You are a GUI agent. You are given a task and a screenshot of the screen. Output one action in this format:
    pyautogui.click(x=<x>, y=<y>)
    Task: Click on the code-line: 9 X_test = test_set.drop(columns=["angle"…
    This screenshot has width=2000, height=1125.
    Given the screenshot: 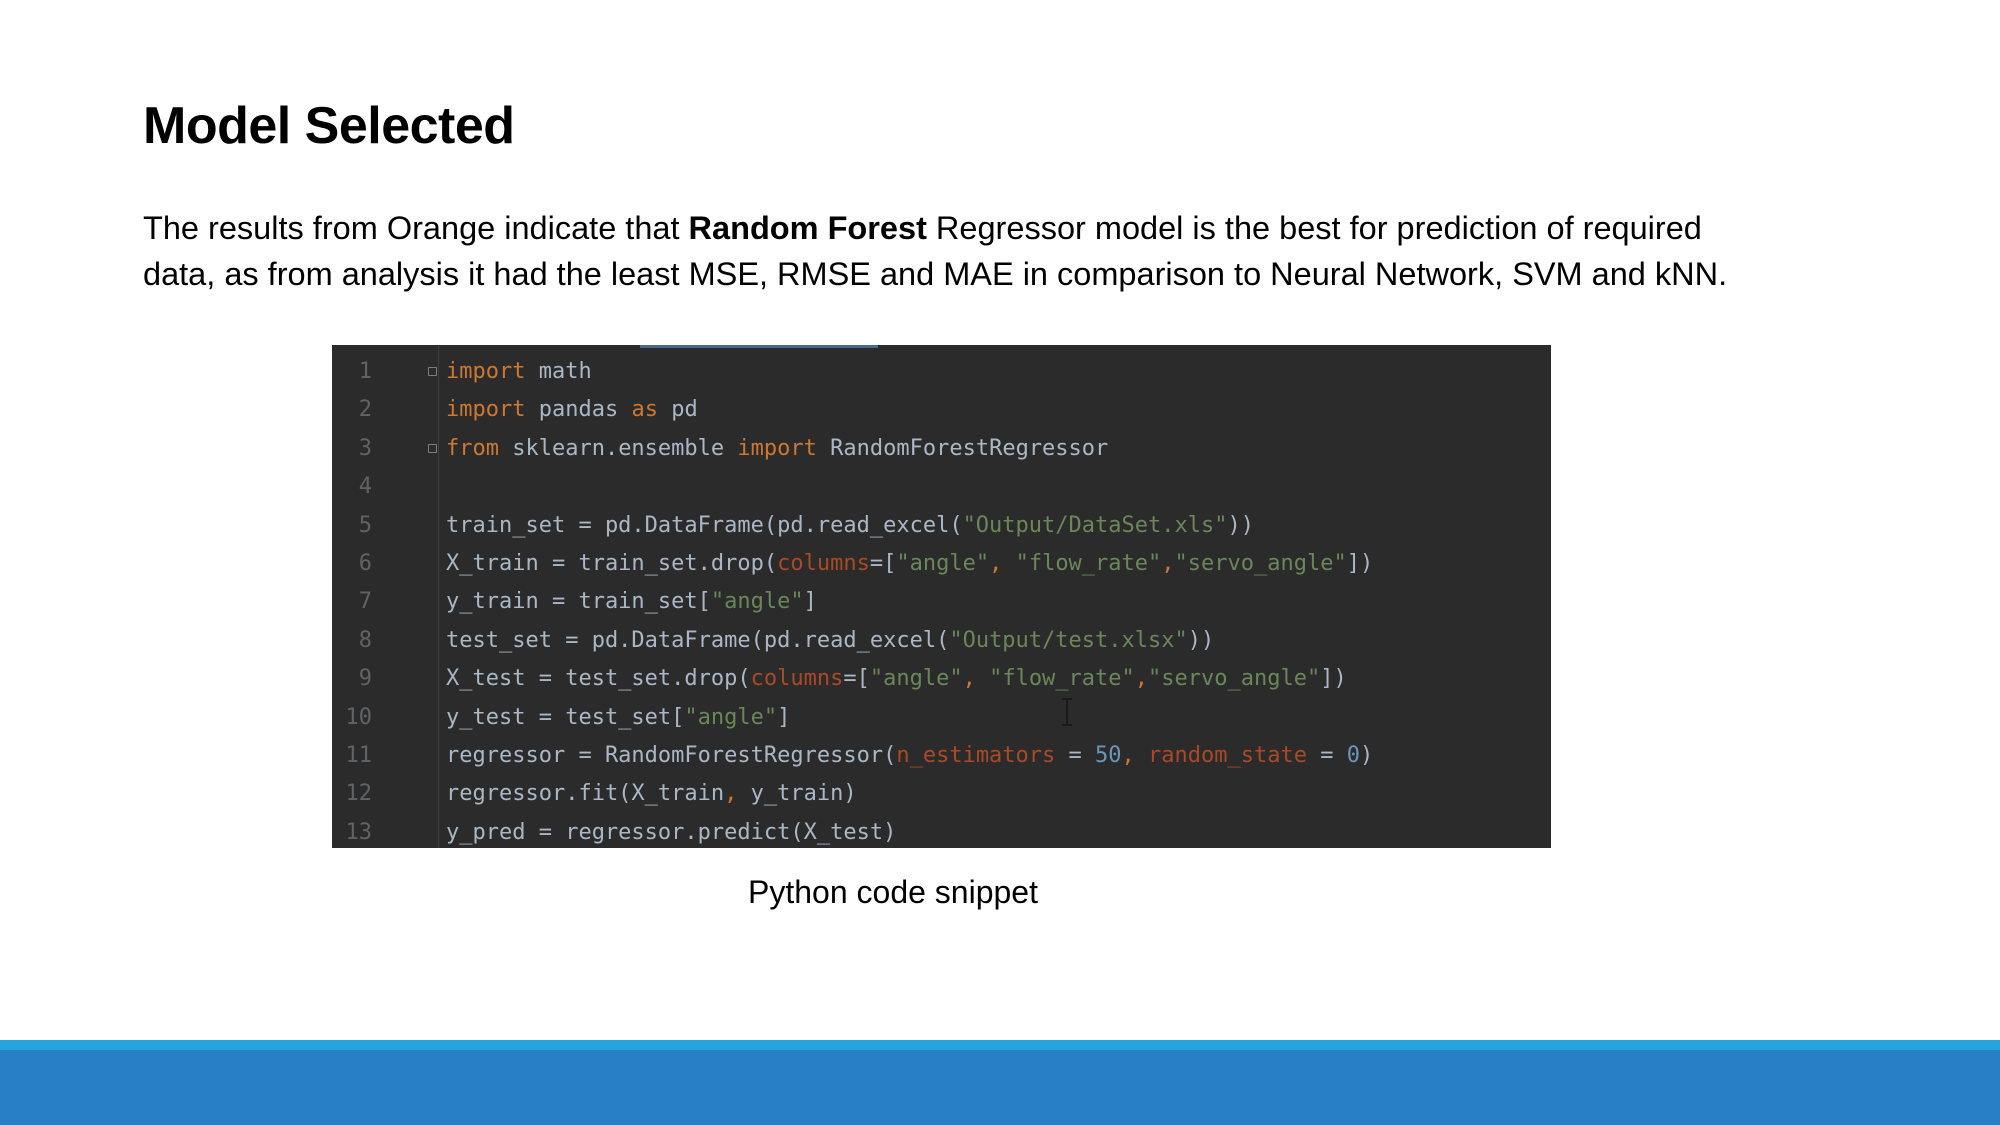 What is the action you would take?
    pyautogui.click(x=941, y=679)
    